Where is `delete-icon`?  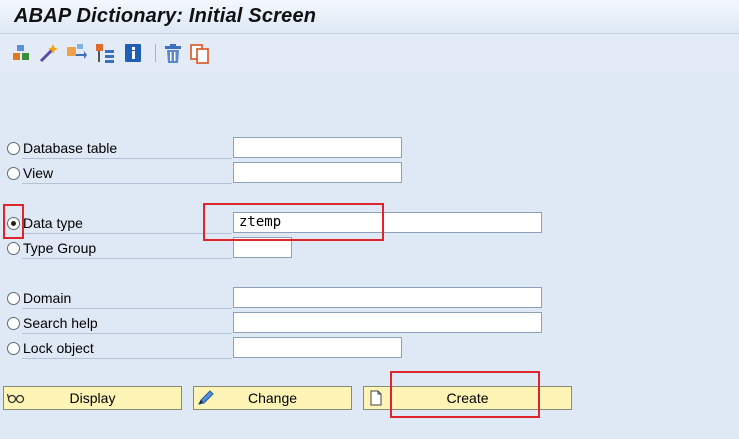
delete-icon is located at coordinates (173, 53).